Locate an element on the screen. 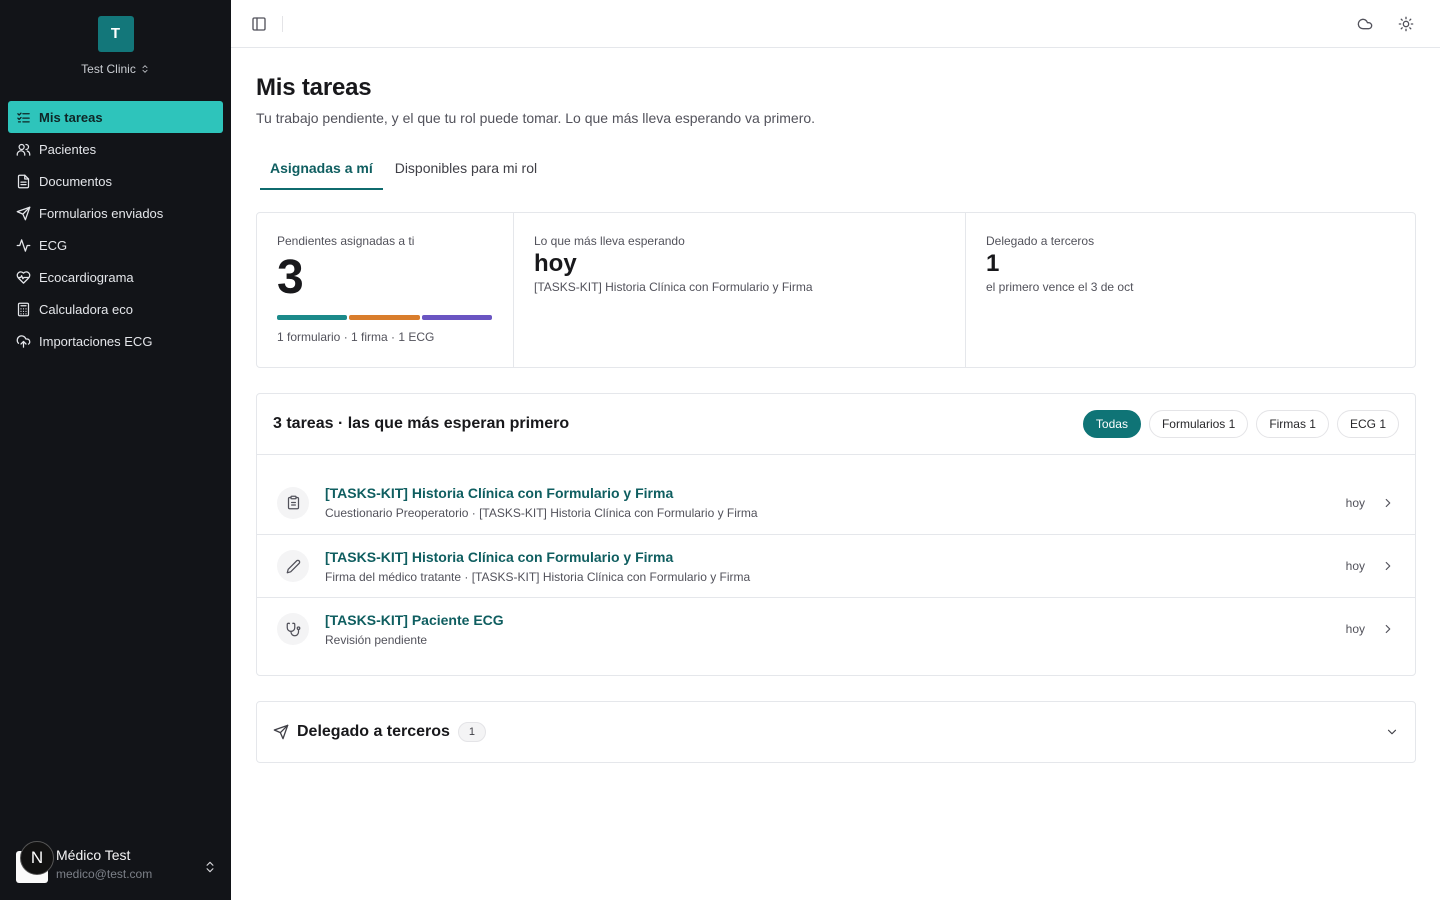 The image size is (1440, 900). dev-badge: N is located at coordinates (37, 858).